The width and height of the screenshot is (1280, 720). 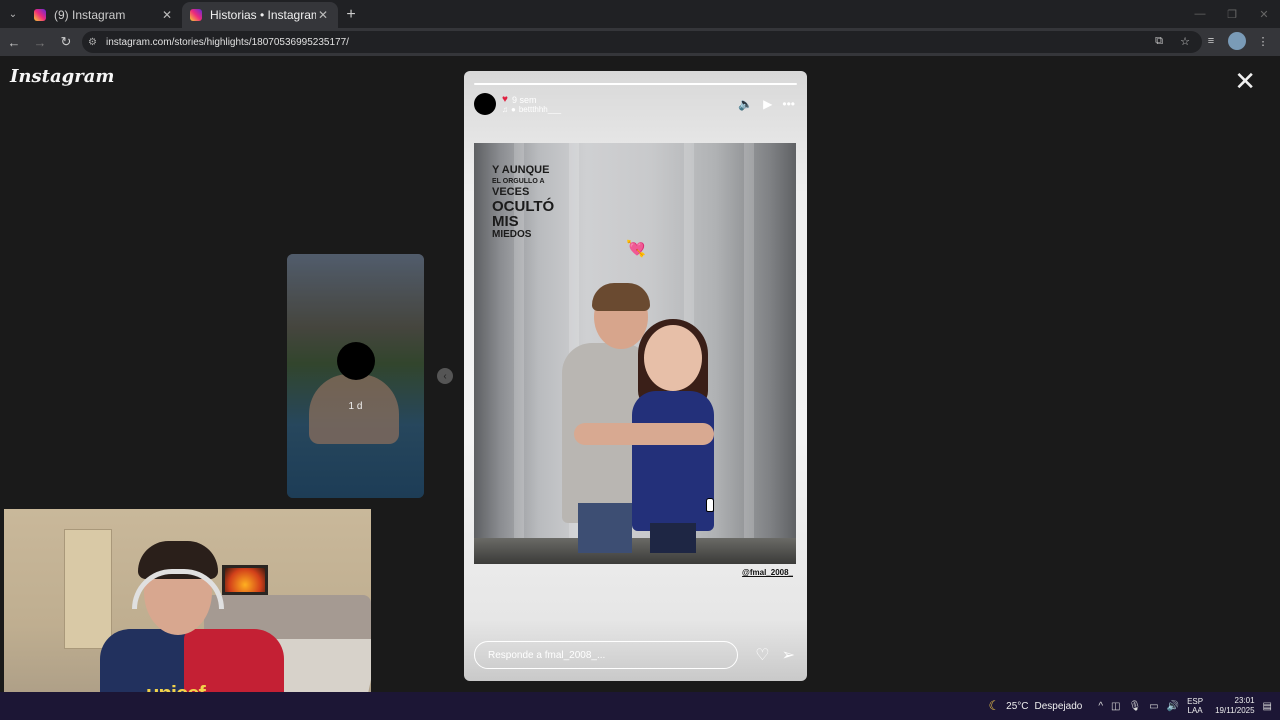 What do you see at coordinates (505, 109) in the screenshot?
I see `audio-icon: ♫` at bounding box center [505, 109].